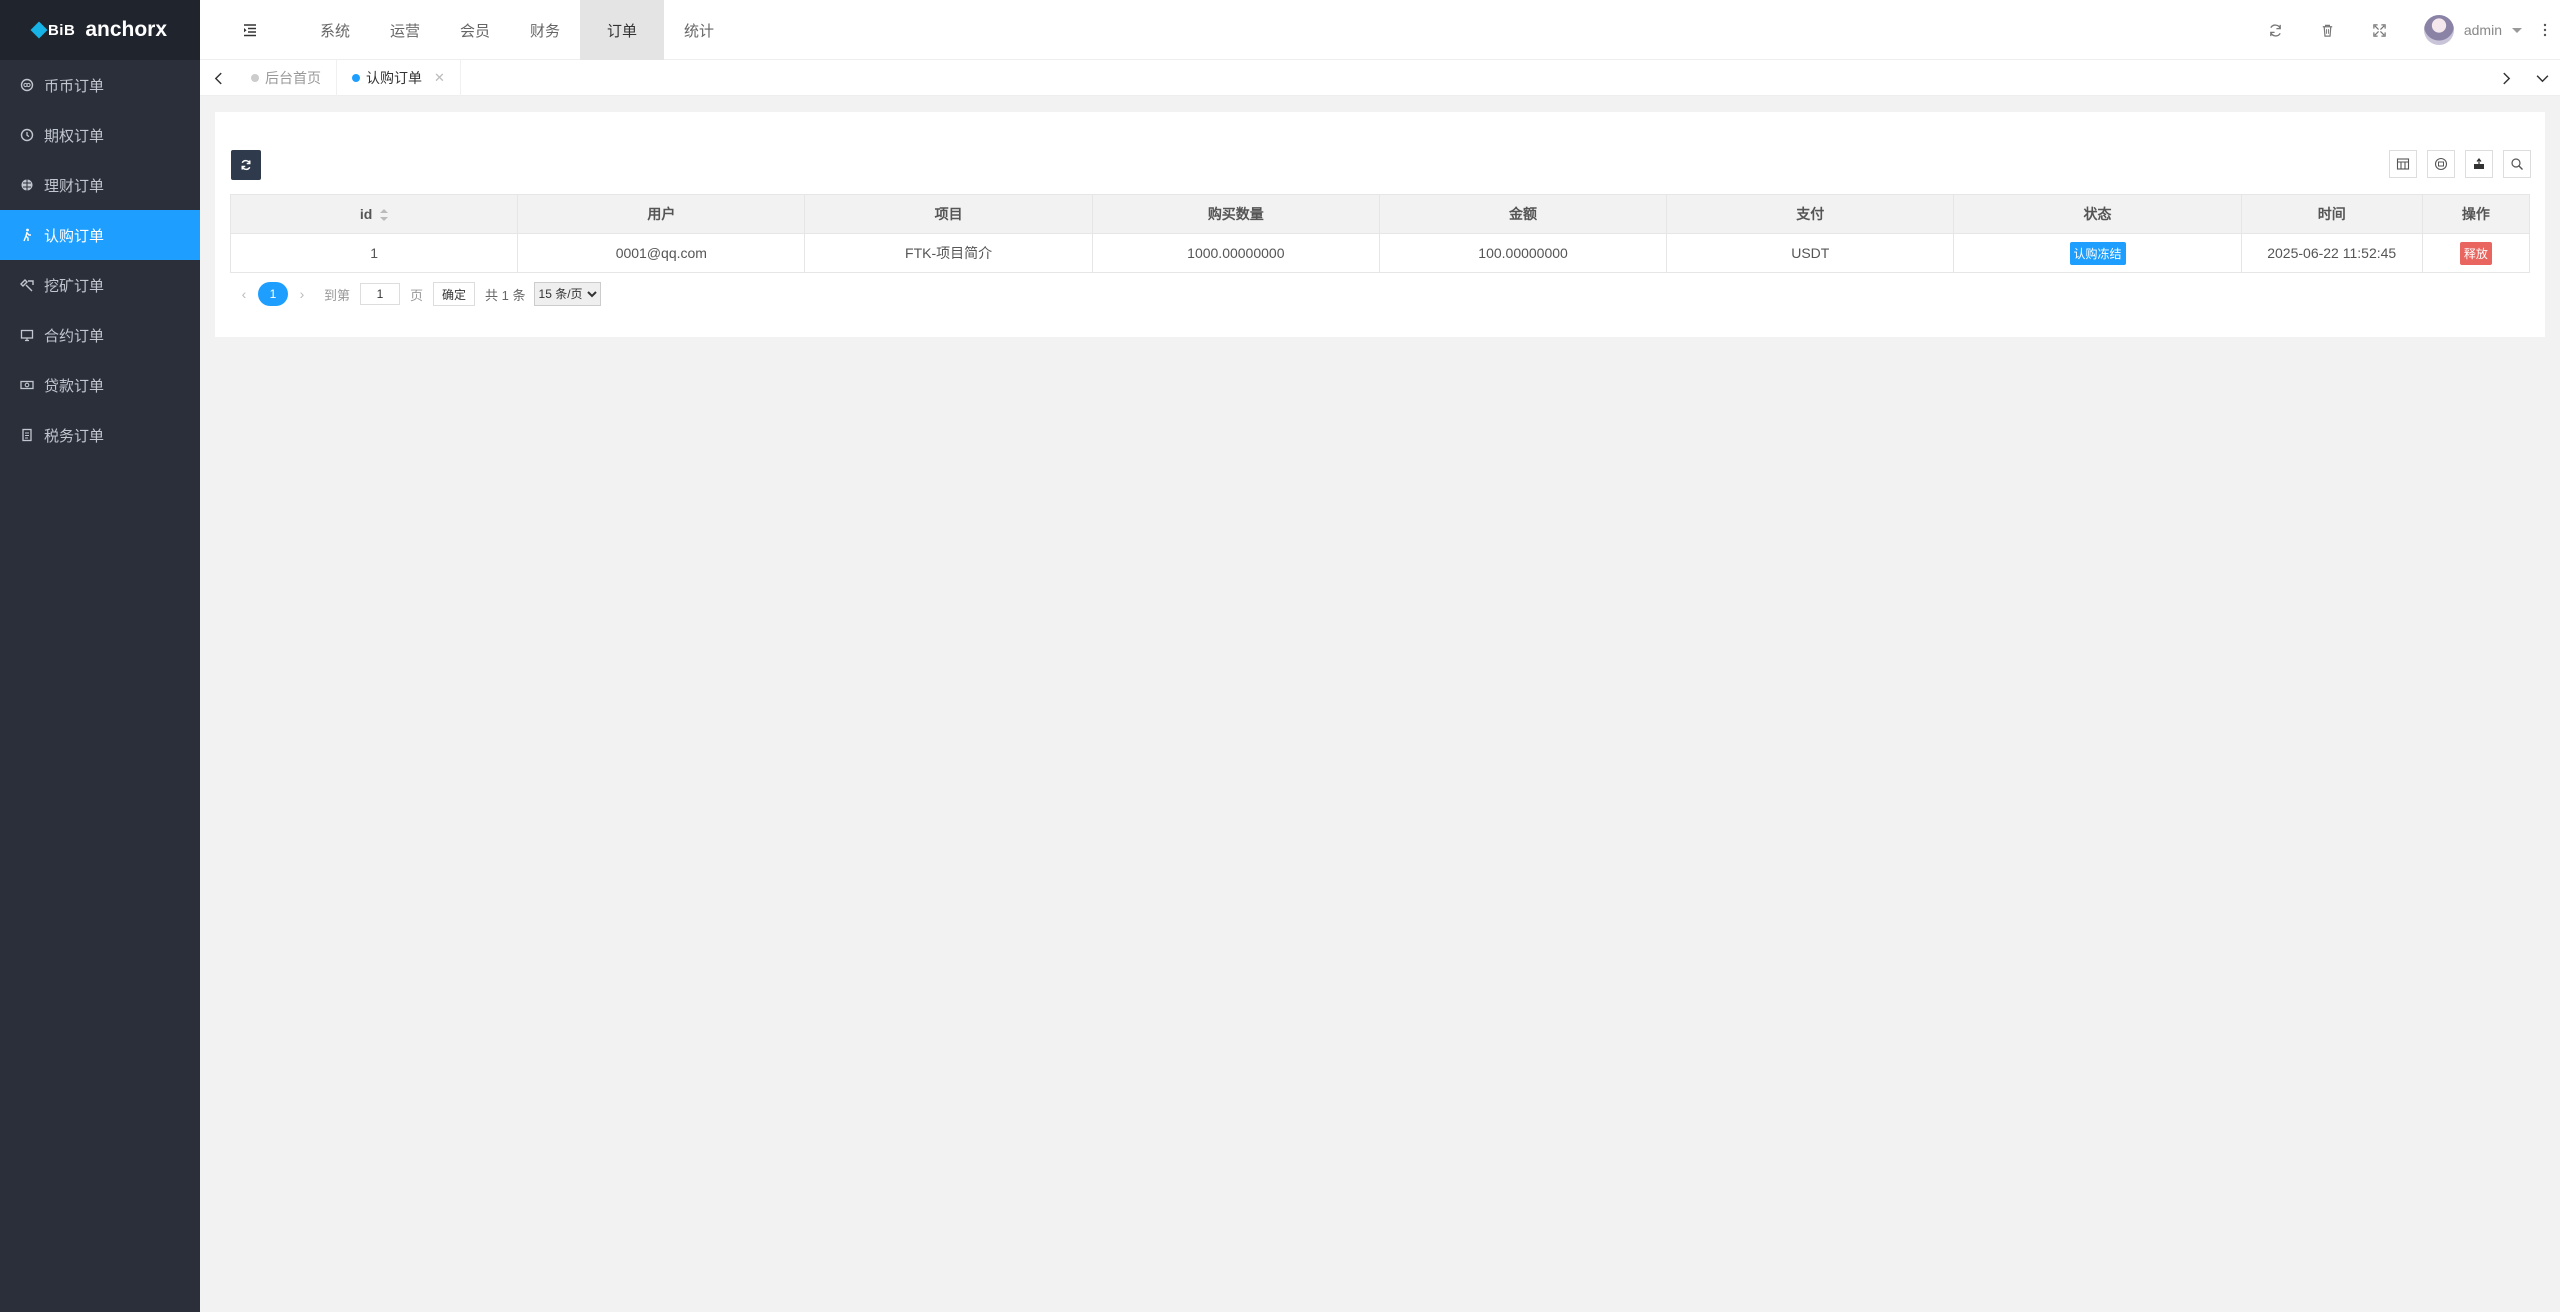 The width and height of the screenshot is (2560, 1312). I want to click on next-page-icon: ›, so click(302, 294).